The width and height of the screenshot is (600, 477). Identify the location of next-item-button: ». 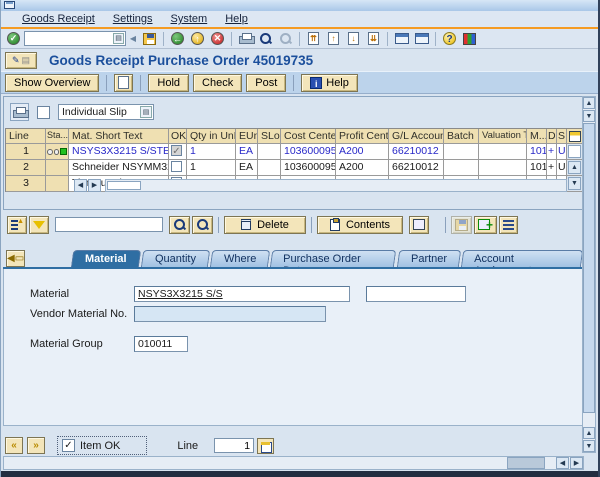
(36, 445).